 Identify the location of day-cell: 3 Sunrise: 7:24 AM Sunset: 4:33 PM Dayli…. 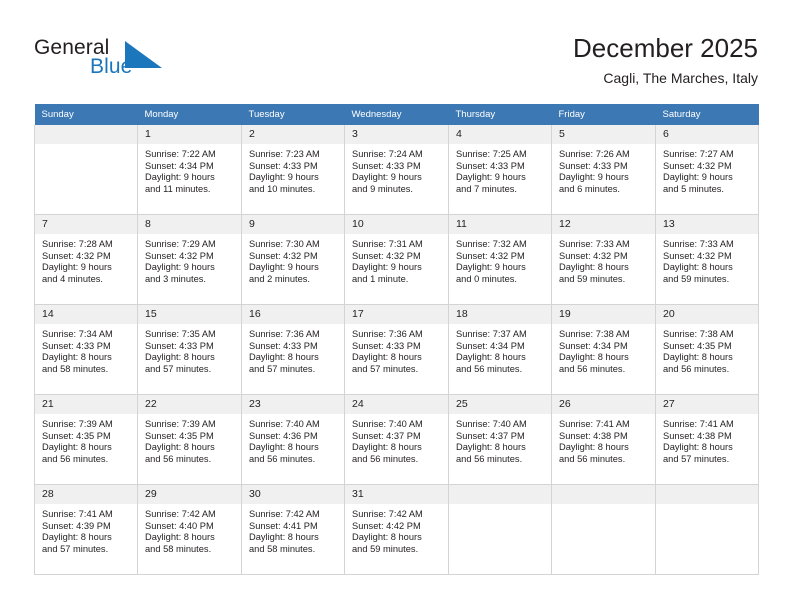
(396, 170).